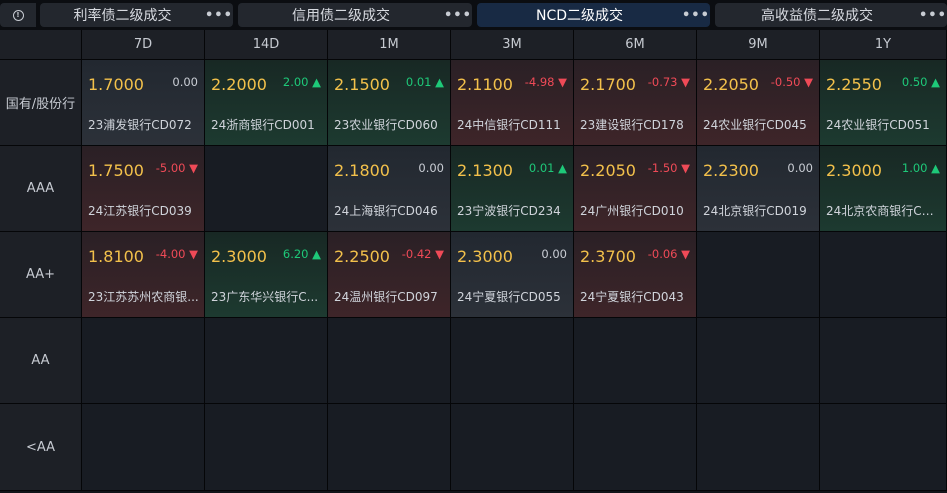 The width and height of the screenshot is (947, 493). Describe the element at coordinates (116, 256) in the screenshot. I see `yield-value: 1.8100` at that location.